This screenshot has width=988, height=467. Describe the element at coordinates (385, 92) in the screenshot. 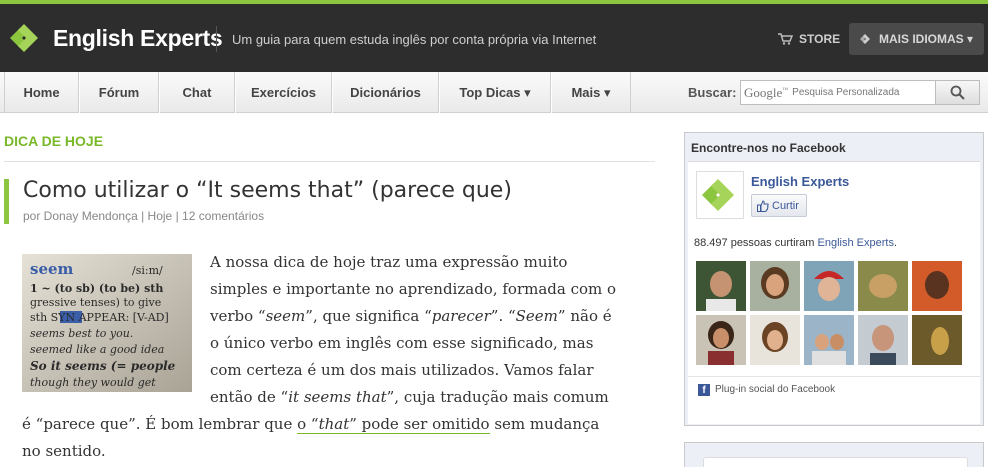

I see `nav-item-dicionarios: Dicionários` at that location.